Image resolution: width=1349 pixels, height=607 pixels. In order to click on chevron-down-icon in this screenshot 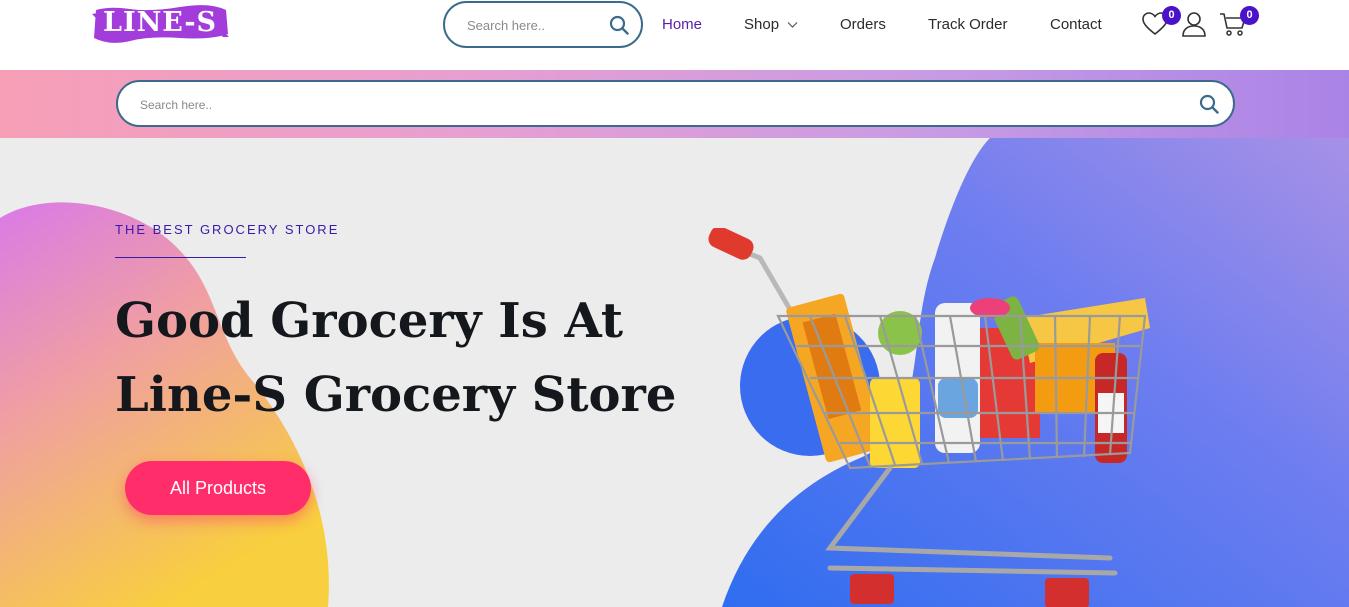, I will do `click(792, 25)`.